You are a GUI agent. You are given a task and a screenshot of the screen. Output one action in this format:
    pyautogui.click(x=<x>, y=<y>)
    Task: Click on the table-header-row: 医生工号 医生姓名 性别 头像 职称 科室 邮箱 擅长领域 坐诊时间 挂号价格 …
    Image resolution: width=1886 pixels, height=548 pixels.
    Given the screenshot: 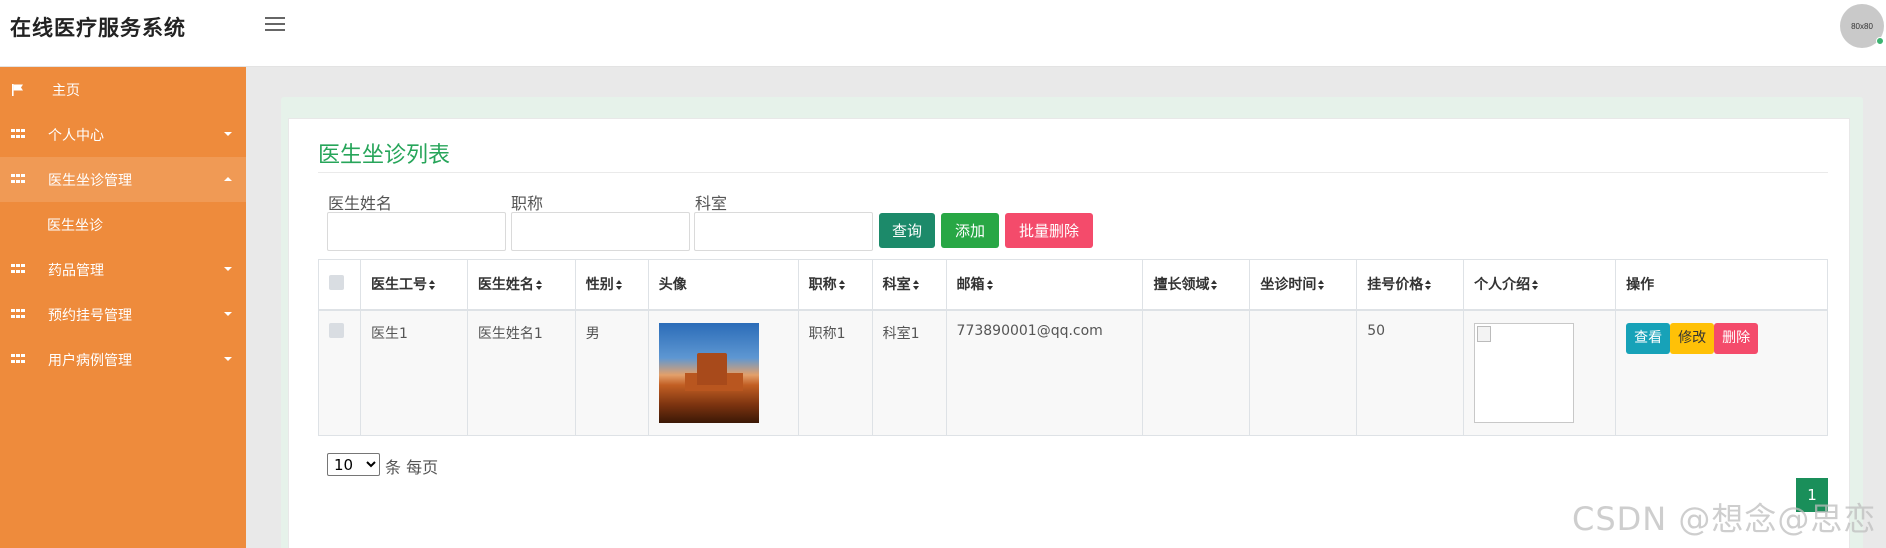 What is the action you would take?
    pyautogui.click(x=1073, y=284)
    